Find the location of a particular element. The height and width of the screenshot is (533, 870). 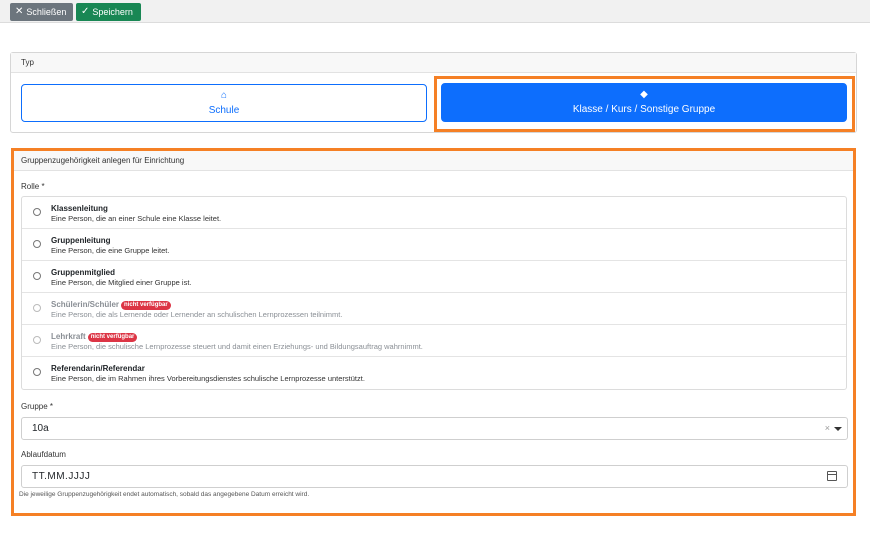

close-button: ✕ Schließen is located at coordinates (41, 12).